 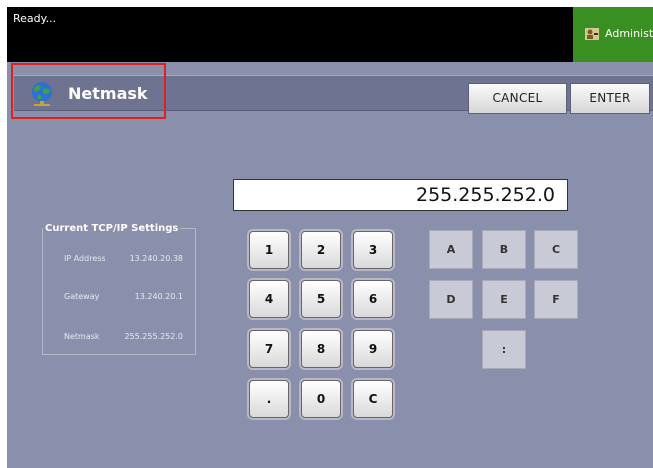 I want to click on administrator-button: Administr, so click(x=613, y=34).